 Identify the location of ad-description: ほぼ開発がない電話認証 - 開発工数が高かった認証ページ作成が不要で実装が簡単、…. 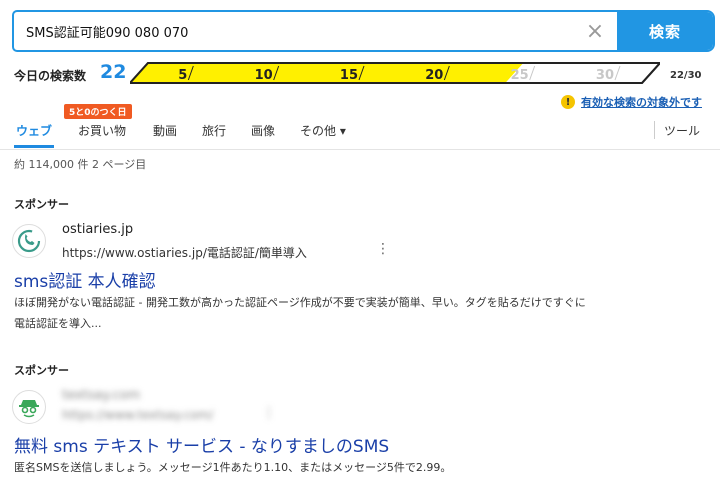
(300, 313).